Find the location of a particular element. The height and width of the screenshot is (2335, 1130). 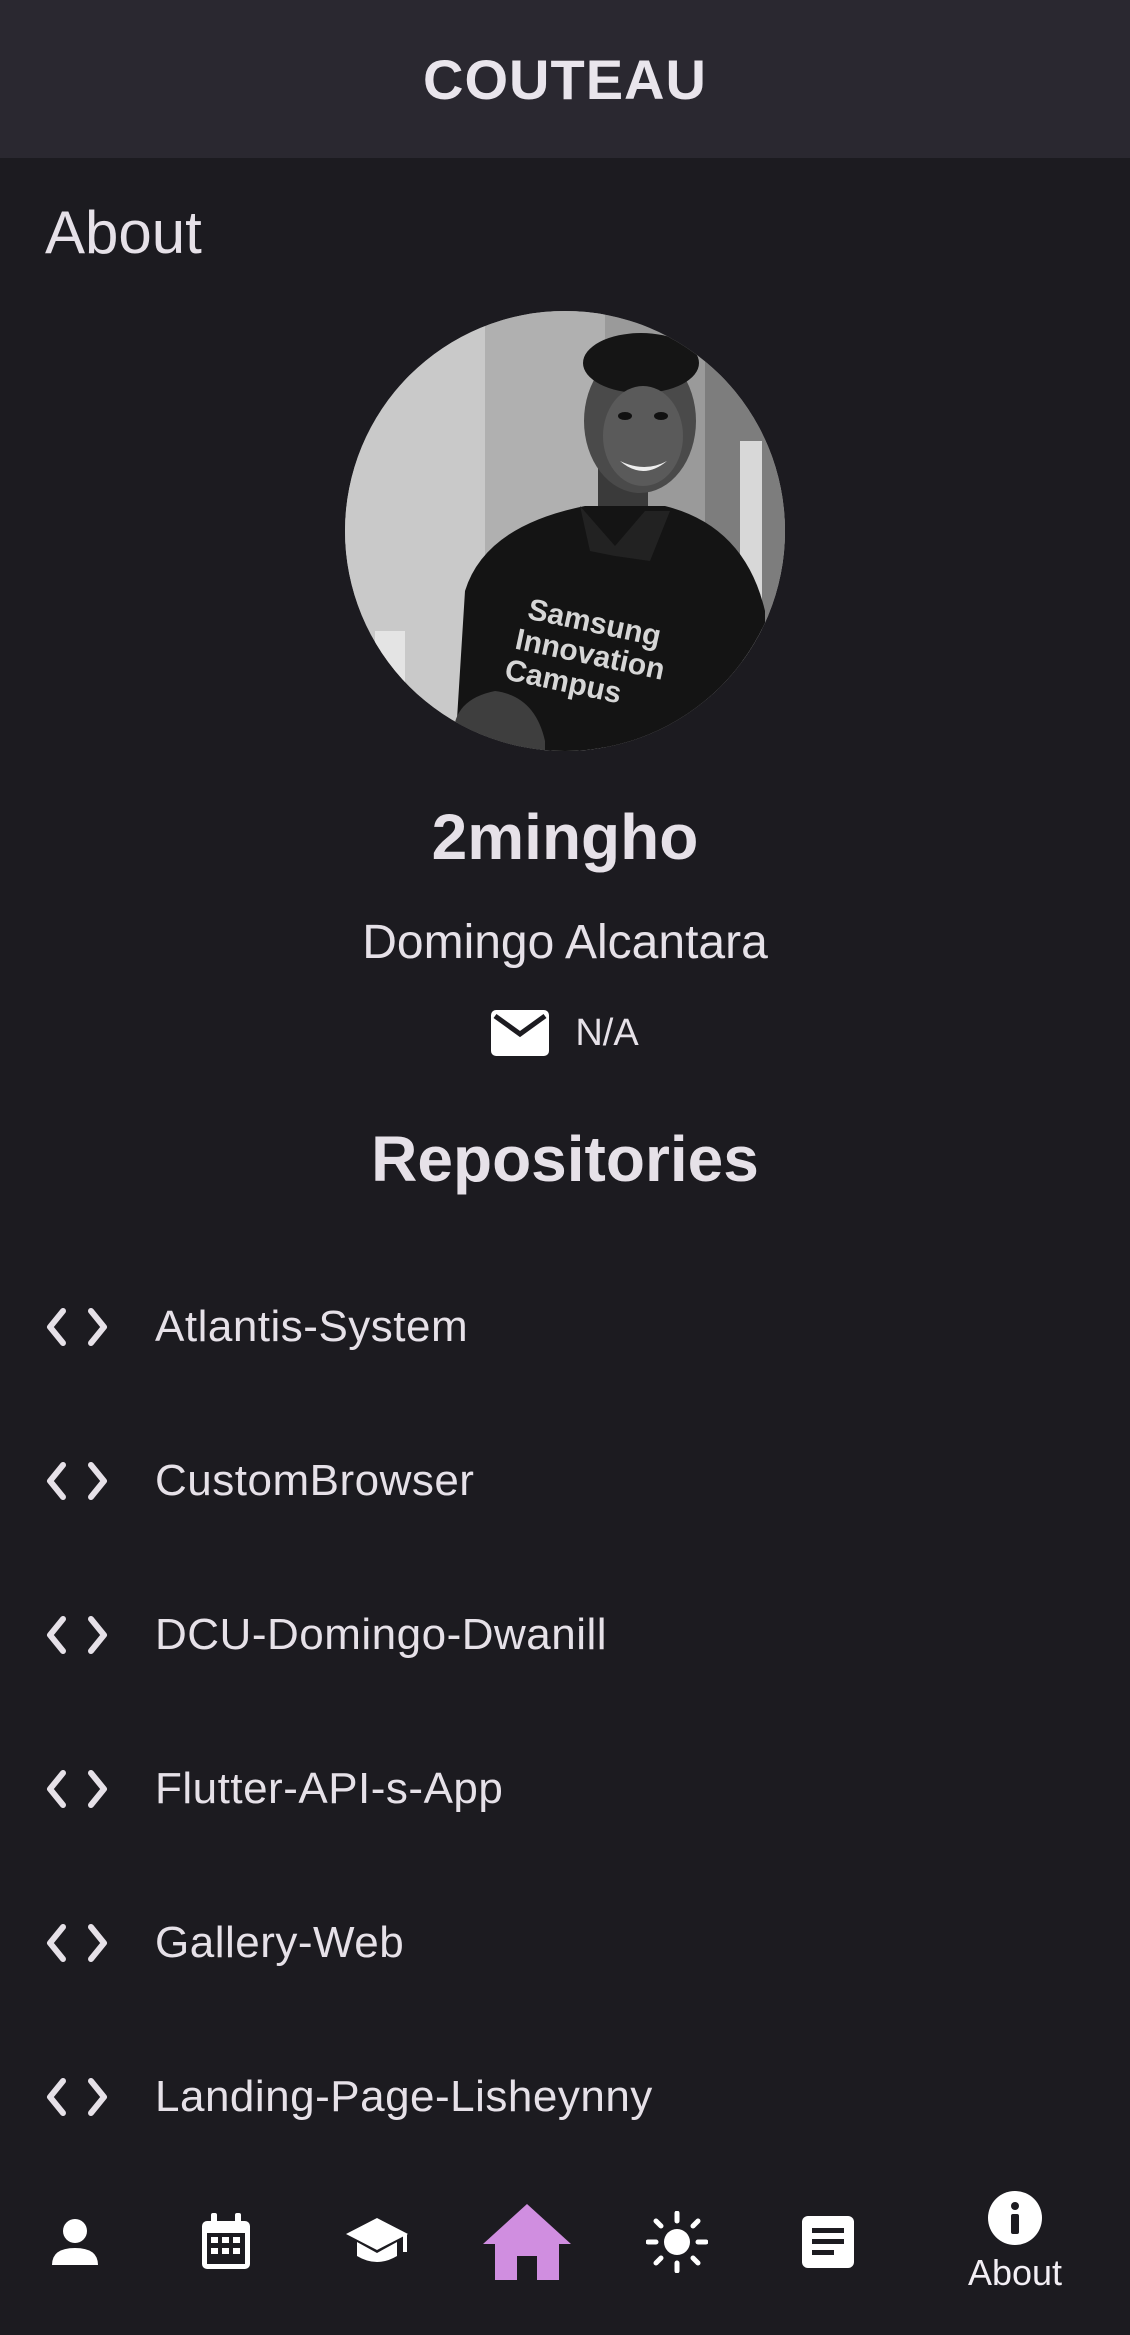

nav-item-home is located at coordinates (527, 2241).